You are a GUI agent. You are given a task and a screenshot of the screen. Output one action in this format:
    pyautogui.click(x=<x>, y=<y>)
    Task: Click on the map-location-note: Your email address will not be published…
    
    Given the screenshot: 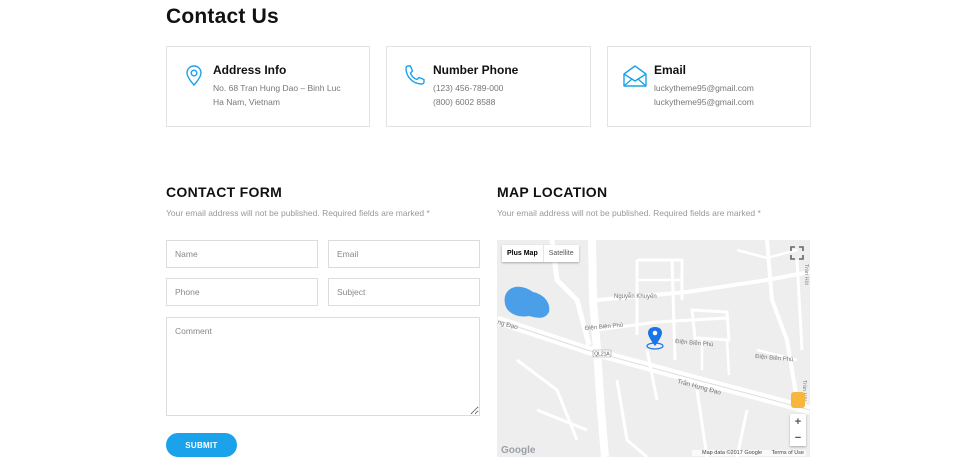 What is the action you would take?
    pyautogui.click(x=629, y=213)
    